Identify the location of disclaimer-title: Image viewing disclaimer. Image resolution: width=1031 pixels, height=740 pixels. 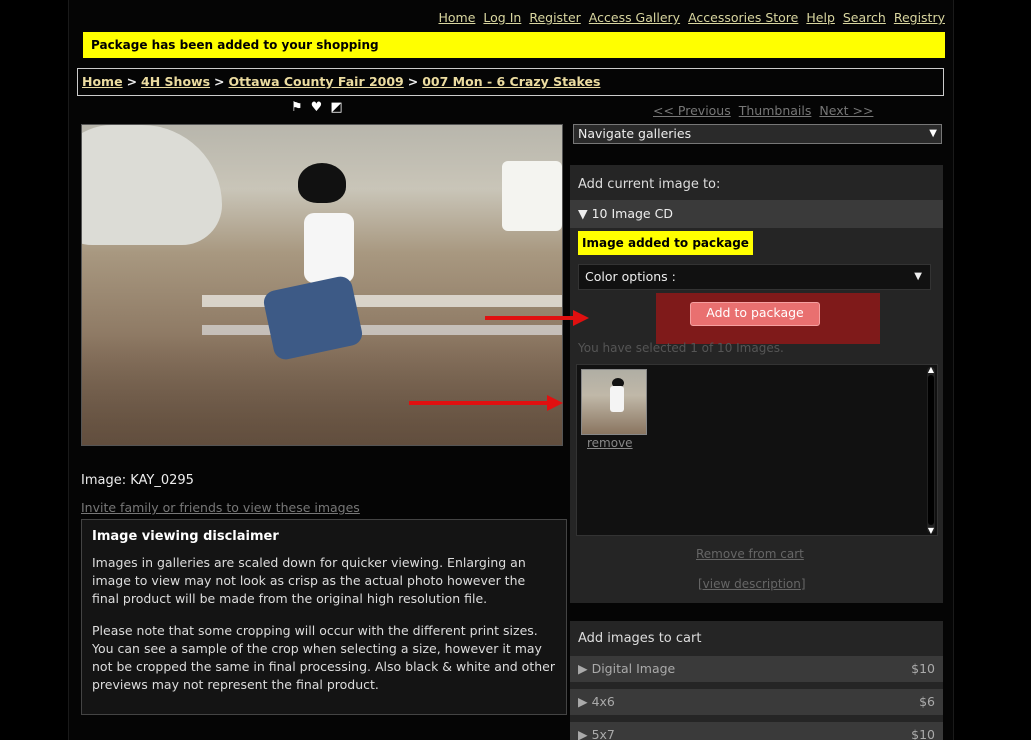
(185, 536).